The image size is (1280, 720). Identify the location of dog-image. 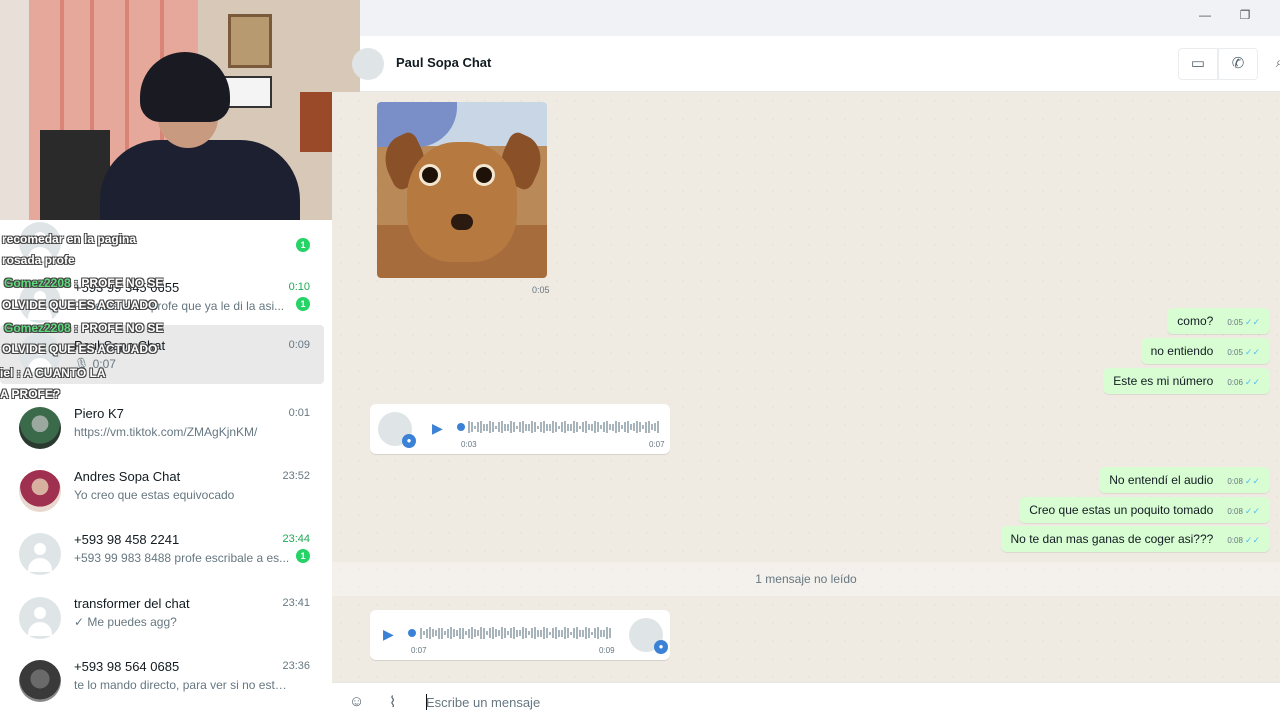
(462, 190).